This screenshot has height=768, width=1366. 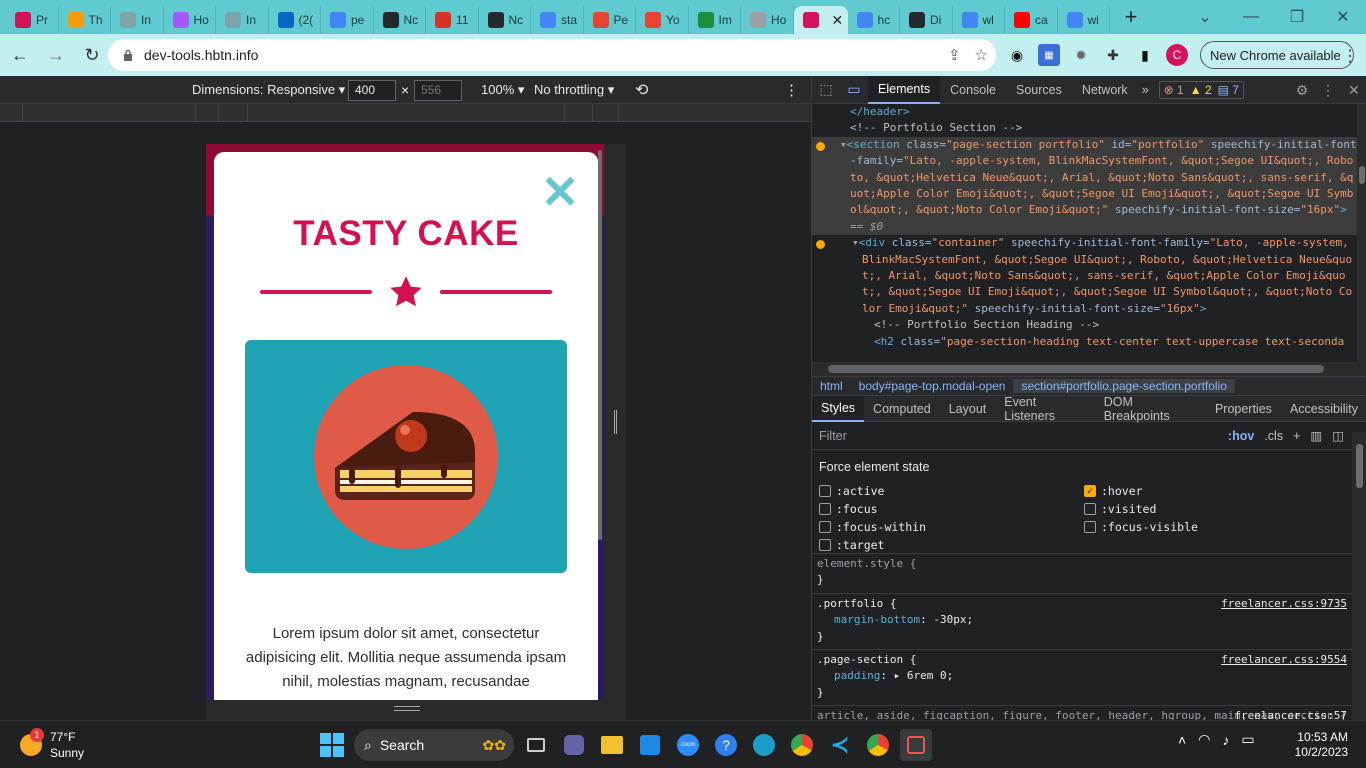 I want to click on browser-tab: ca, so click(x=1031, y=20).